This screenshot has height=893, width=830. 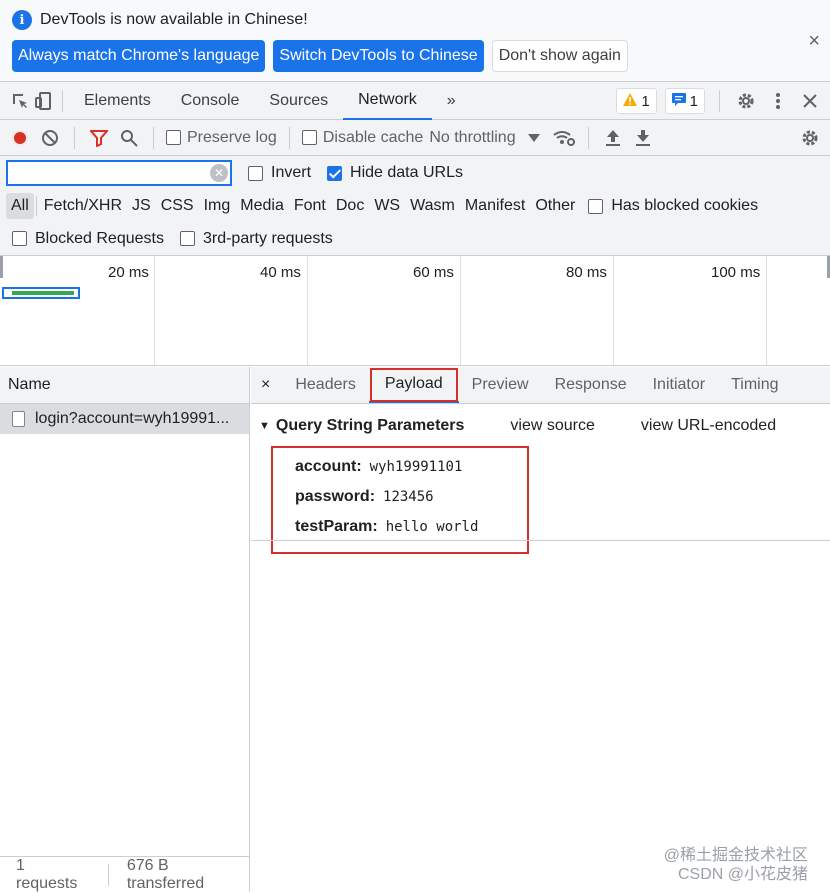 What do you see at coordinates (735, 855) in the screenshot?
I see `watermark-line-1: @稀土掘金技术社区` at bounding box center [735, 855].